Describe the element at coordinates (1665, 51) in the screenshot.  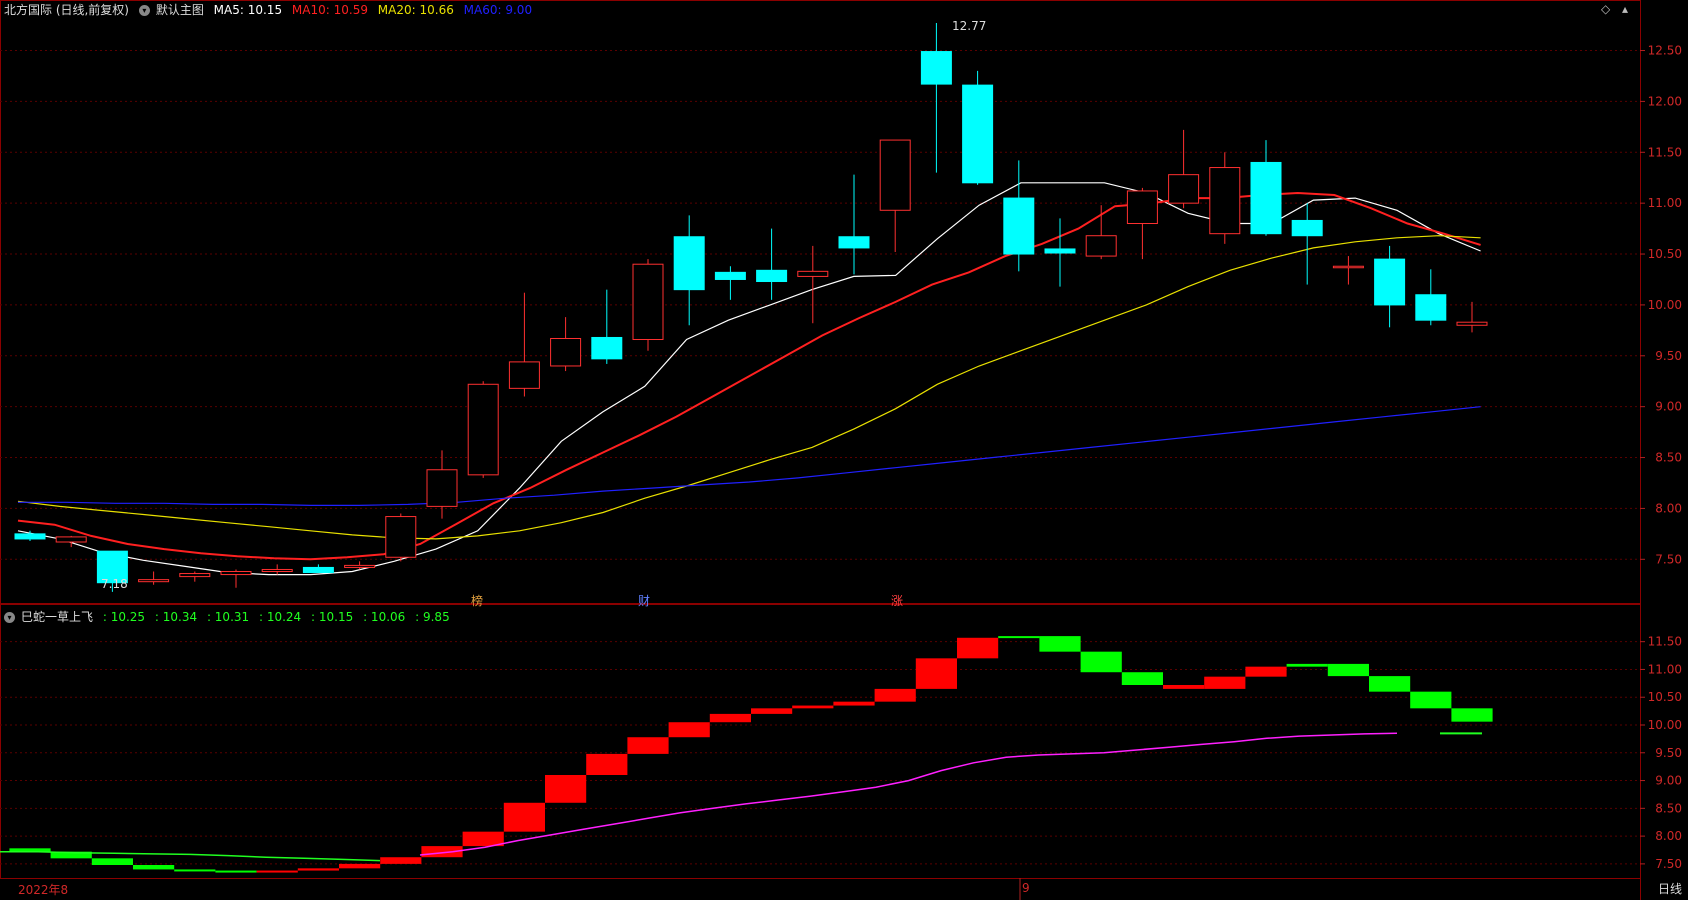
I see `y-tick-label: 12.50` at that location.